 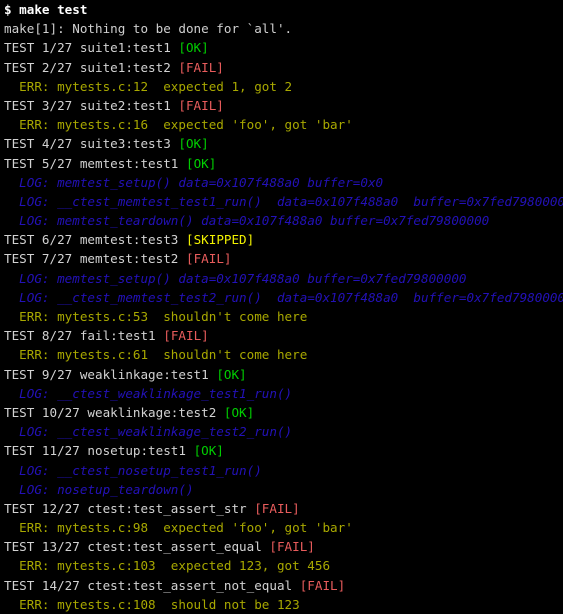 What do you see at coordinates (91, 105) in the screenshot?
I see `terminal-segment-test: TEST 3/27 suite2:test1` at bounding box center [91, 105].